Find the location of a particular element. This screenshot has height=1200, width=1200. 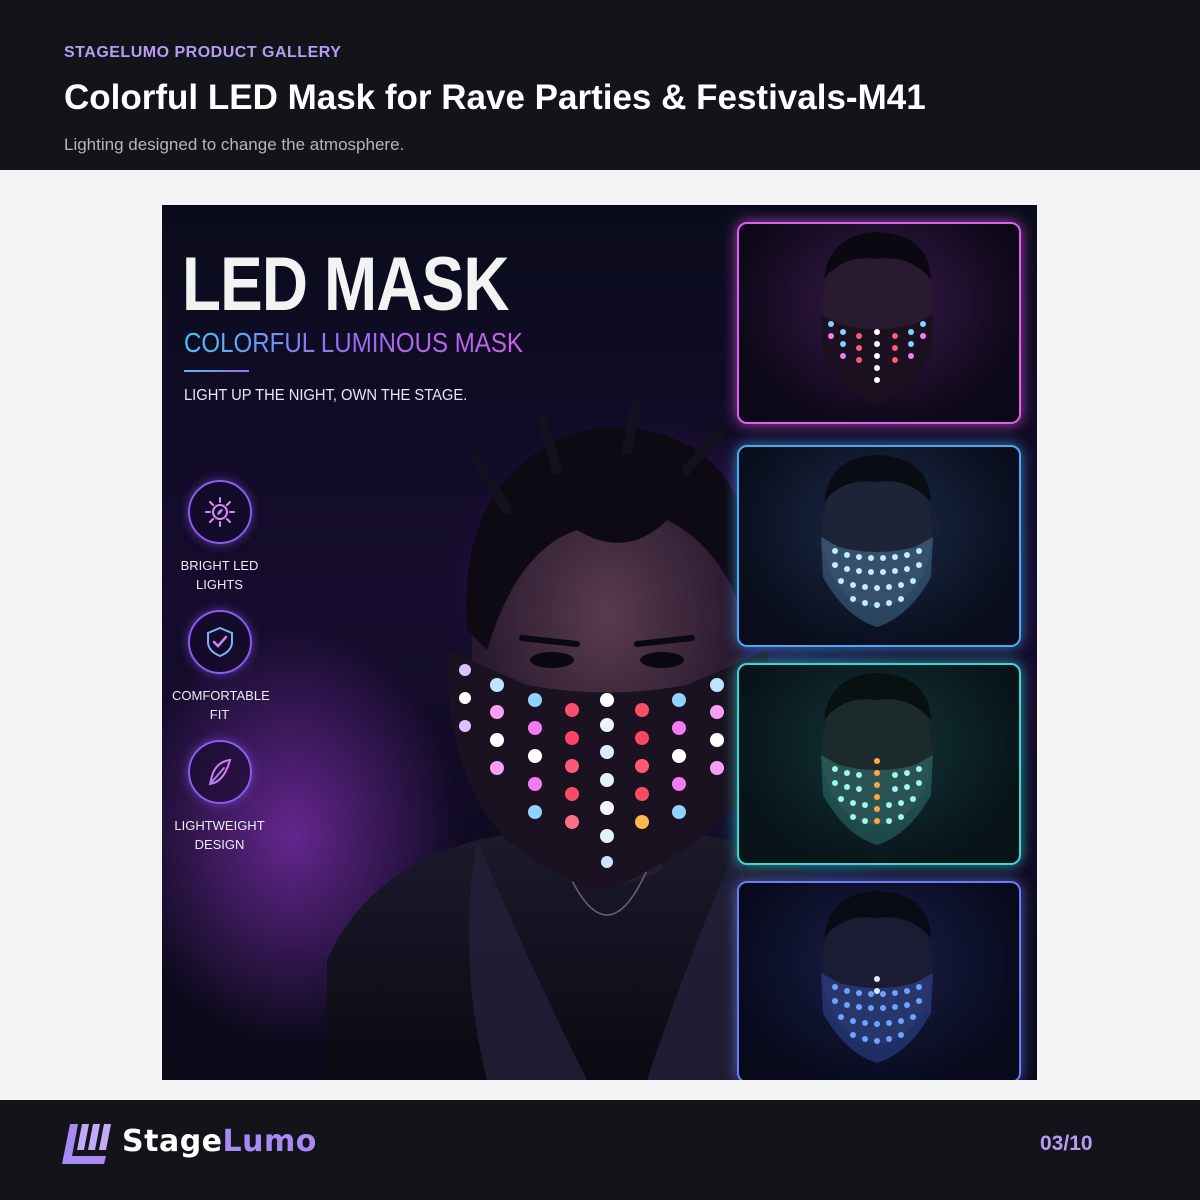

thumbnail-multicolor is located at coordinates (879, 323).